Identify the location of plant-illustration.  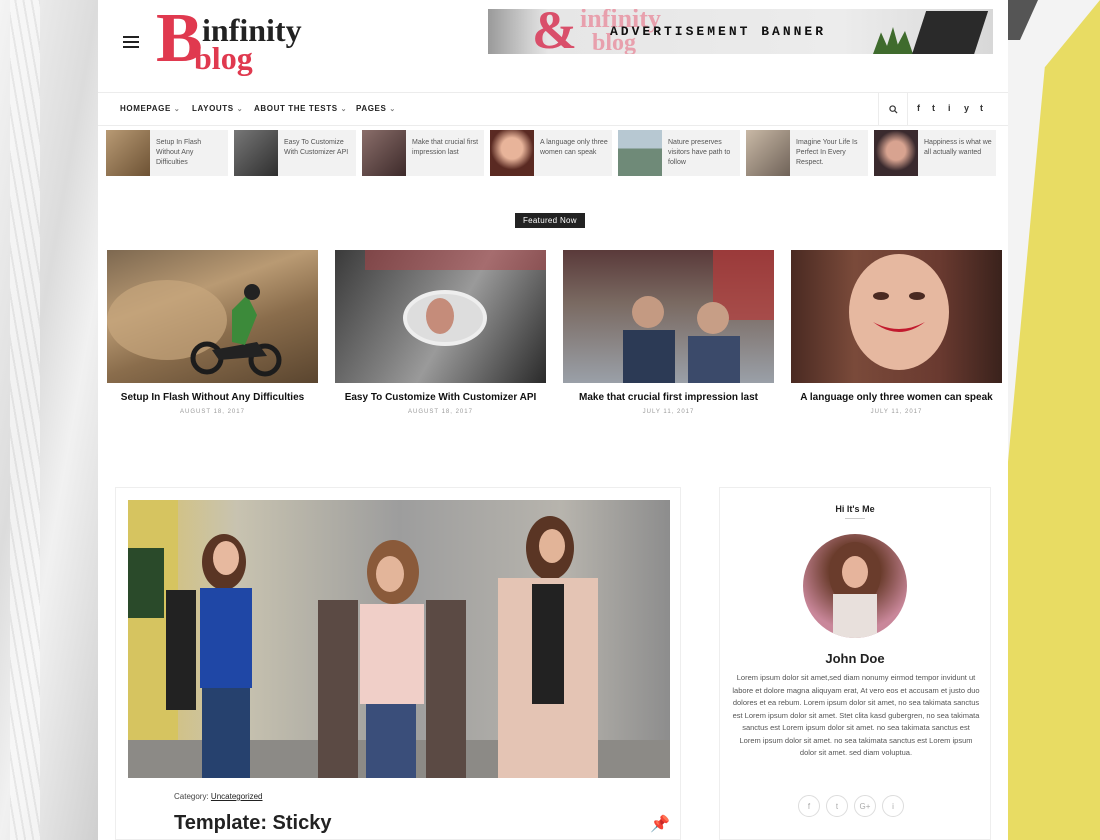
(893, 40).